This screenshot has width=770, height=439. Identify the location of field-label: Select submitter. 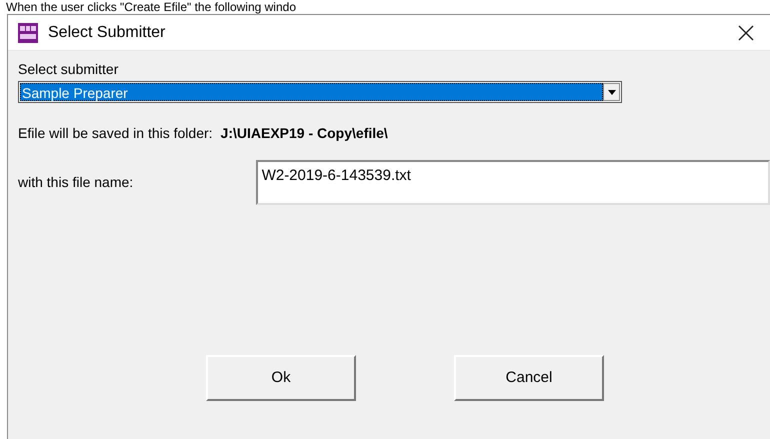
(69, 69).